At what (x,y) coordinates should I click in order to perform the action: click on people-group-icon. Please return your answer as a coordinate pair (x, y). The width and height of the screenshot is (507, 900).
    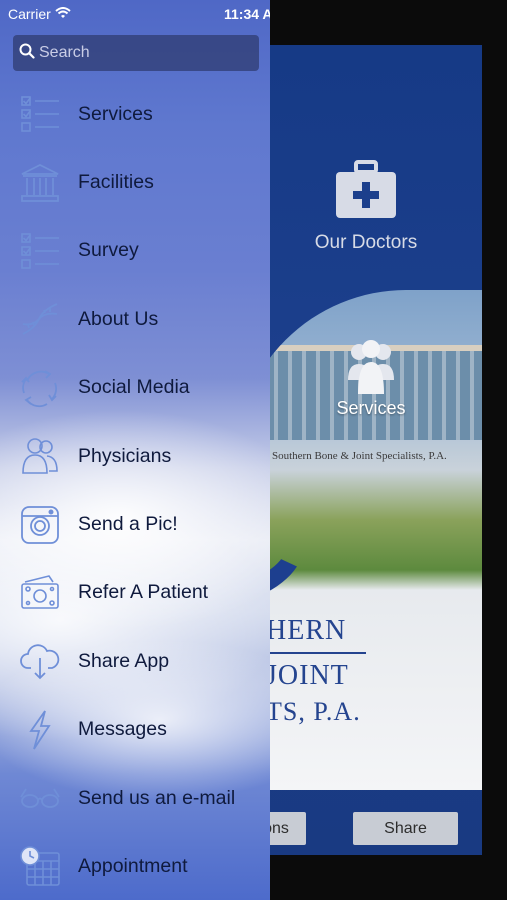
    Looking at the image, I should click on (371, 367).